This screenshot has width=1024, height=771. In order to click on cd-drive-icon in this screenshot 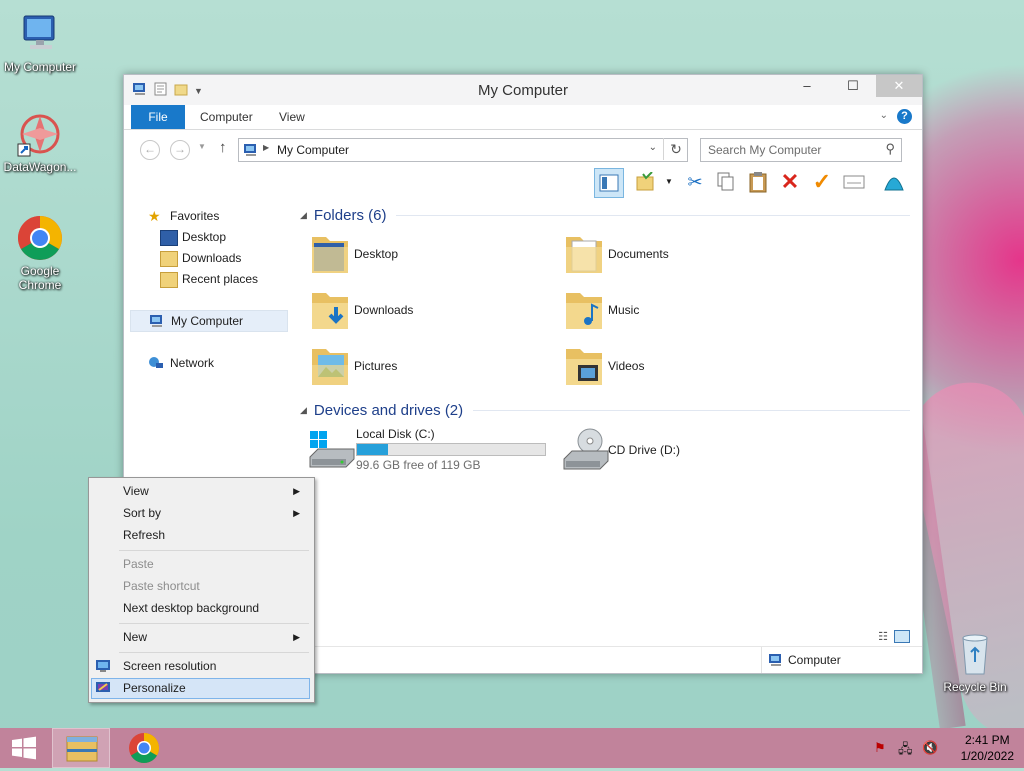, I will do `click(585, 450)`.